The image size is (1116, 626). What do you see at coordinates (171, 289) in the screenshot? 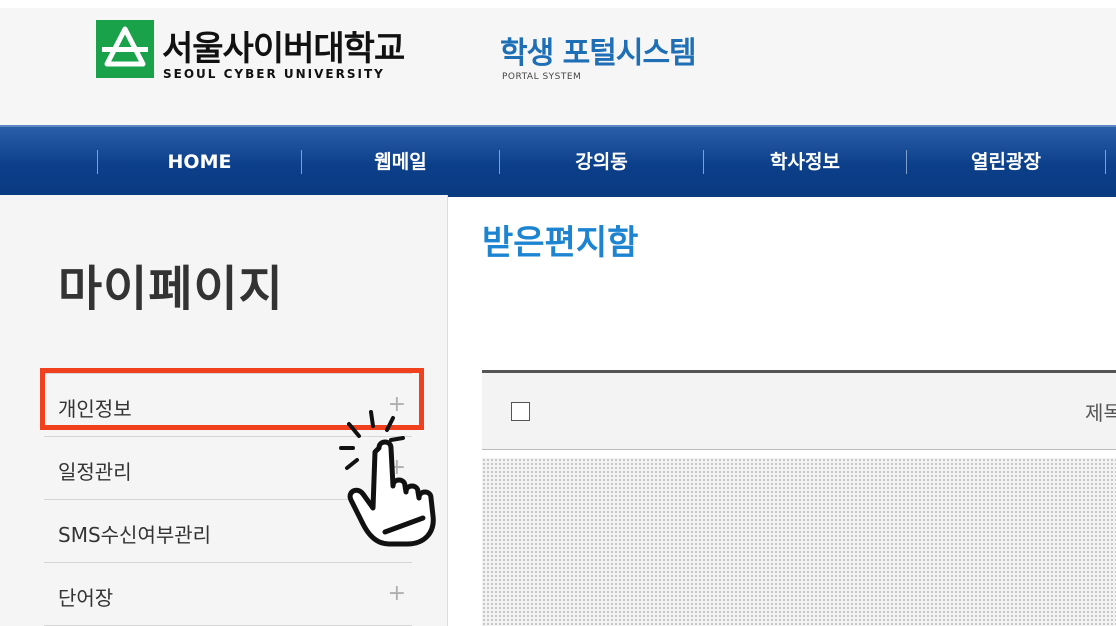
I see `sidebar-title: 마이페이지` at bounding box center [171, 289].